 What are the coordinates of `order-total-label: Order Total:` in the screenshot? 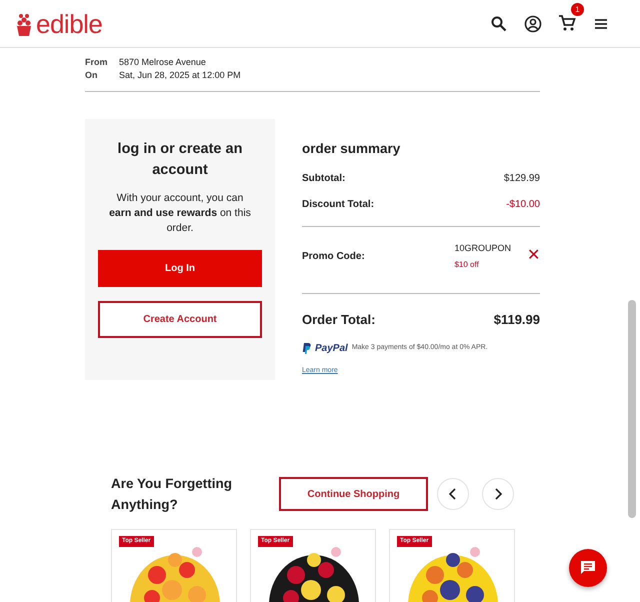 It's located at (339, 319).